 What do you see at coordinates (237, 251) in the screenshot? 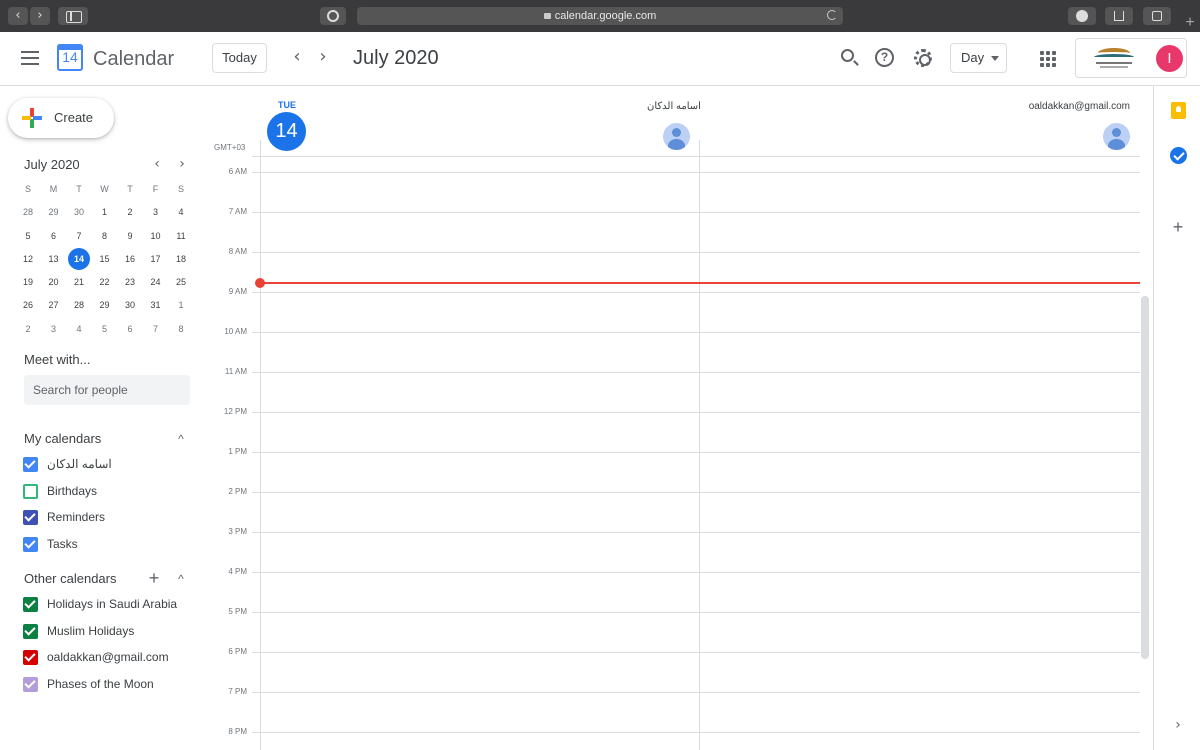
I see `hour-label: 8 AM` at bounding box center [237, 251].